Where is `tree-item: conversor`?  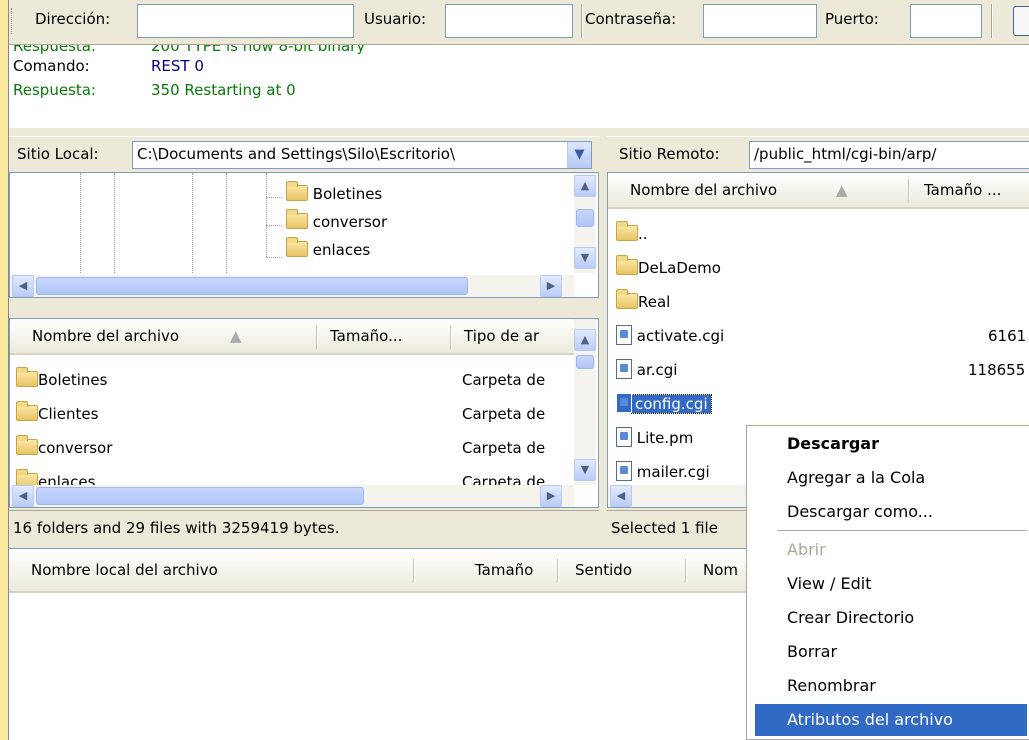
tree-item: conversor is located at coordinates (336, 223).